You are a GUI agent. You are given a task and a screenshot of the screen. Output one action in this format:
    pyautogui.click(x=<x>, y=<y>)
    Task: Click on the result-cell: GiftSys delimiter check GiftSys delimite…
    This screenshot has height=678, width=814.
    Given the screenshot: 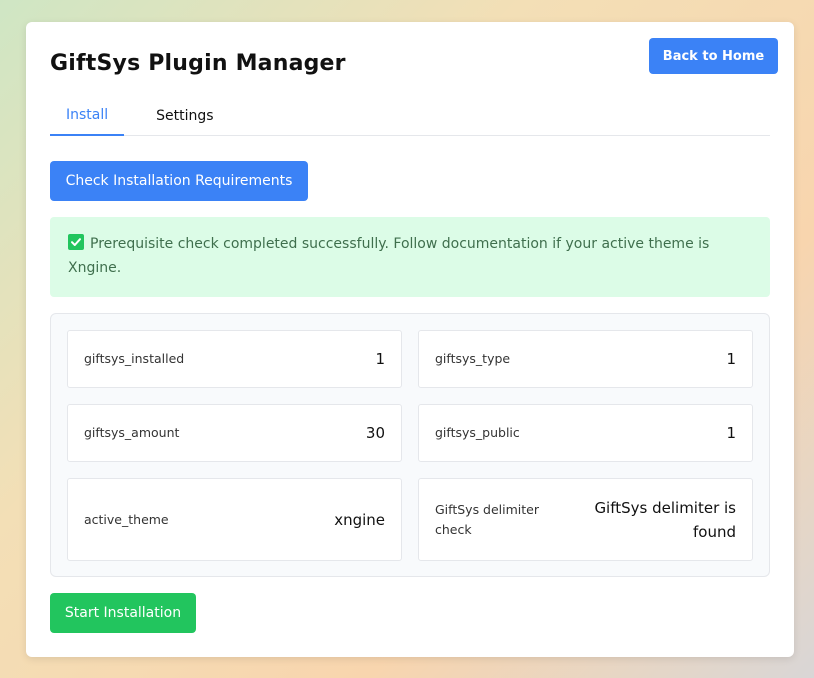 What is the action you would take?
    pyautogui.click(x=585, y=519)
    